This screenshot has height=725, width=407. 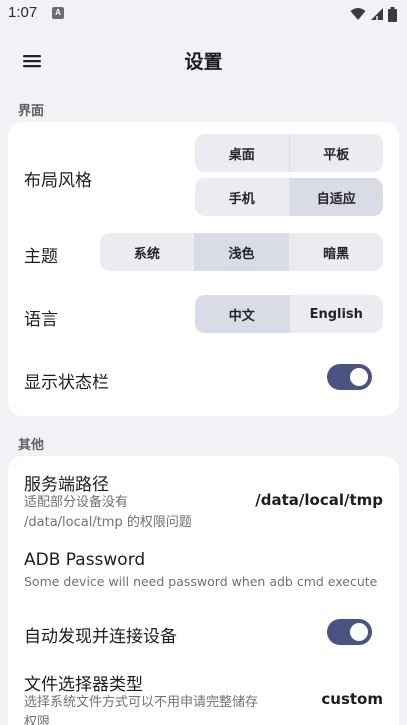 I want to click on language-label: 语言, so click(x=41, y=320).